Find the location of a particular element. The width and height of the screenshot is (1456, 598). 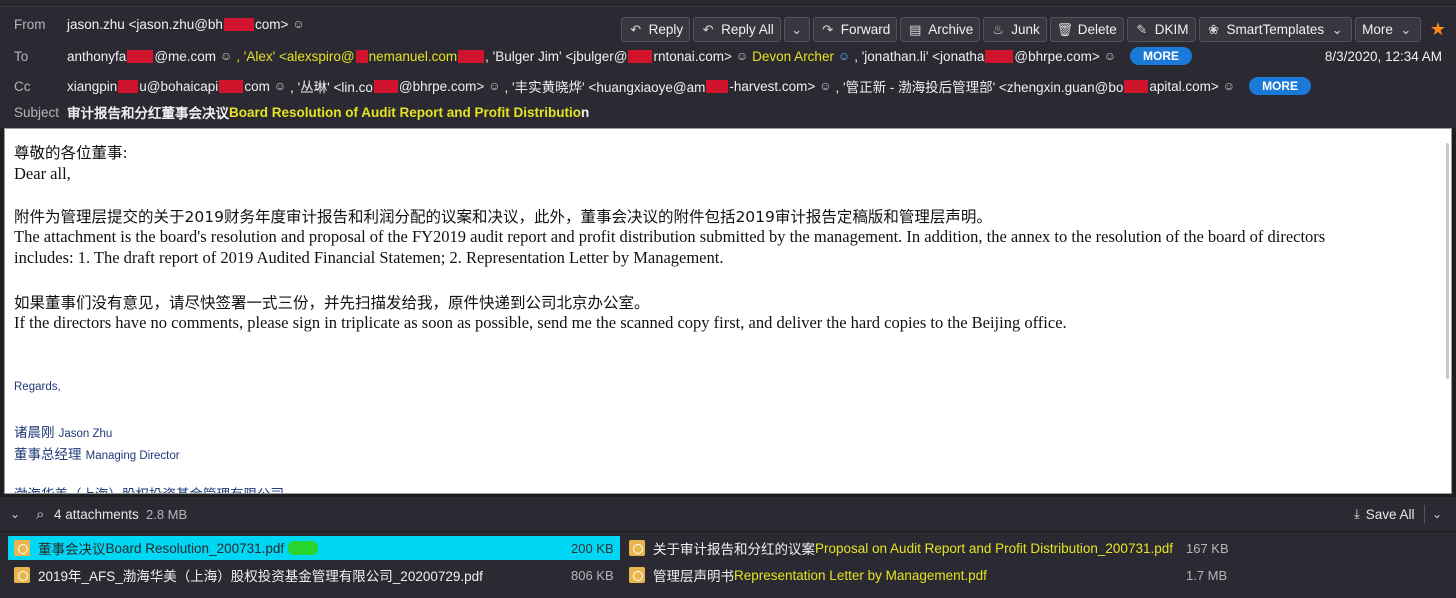

reply-all-button: ↶ Reply All is located at coordinates (737, 29).